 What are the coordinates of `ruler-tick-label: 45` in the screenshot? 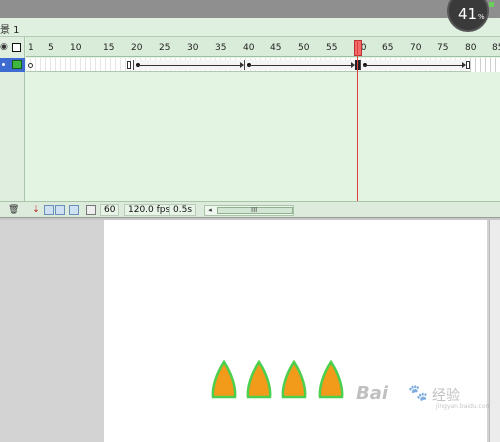 It's located at (276, 48).